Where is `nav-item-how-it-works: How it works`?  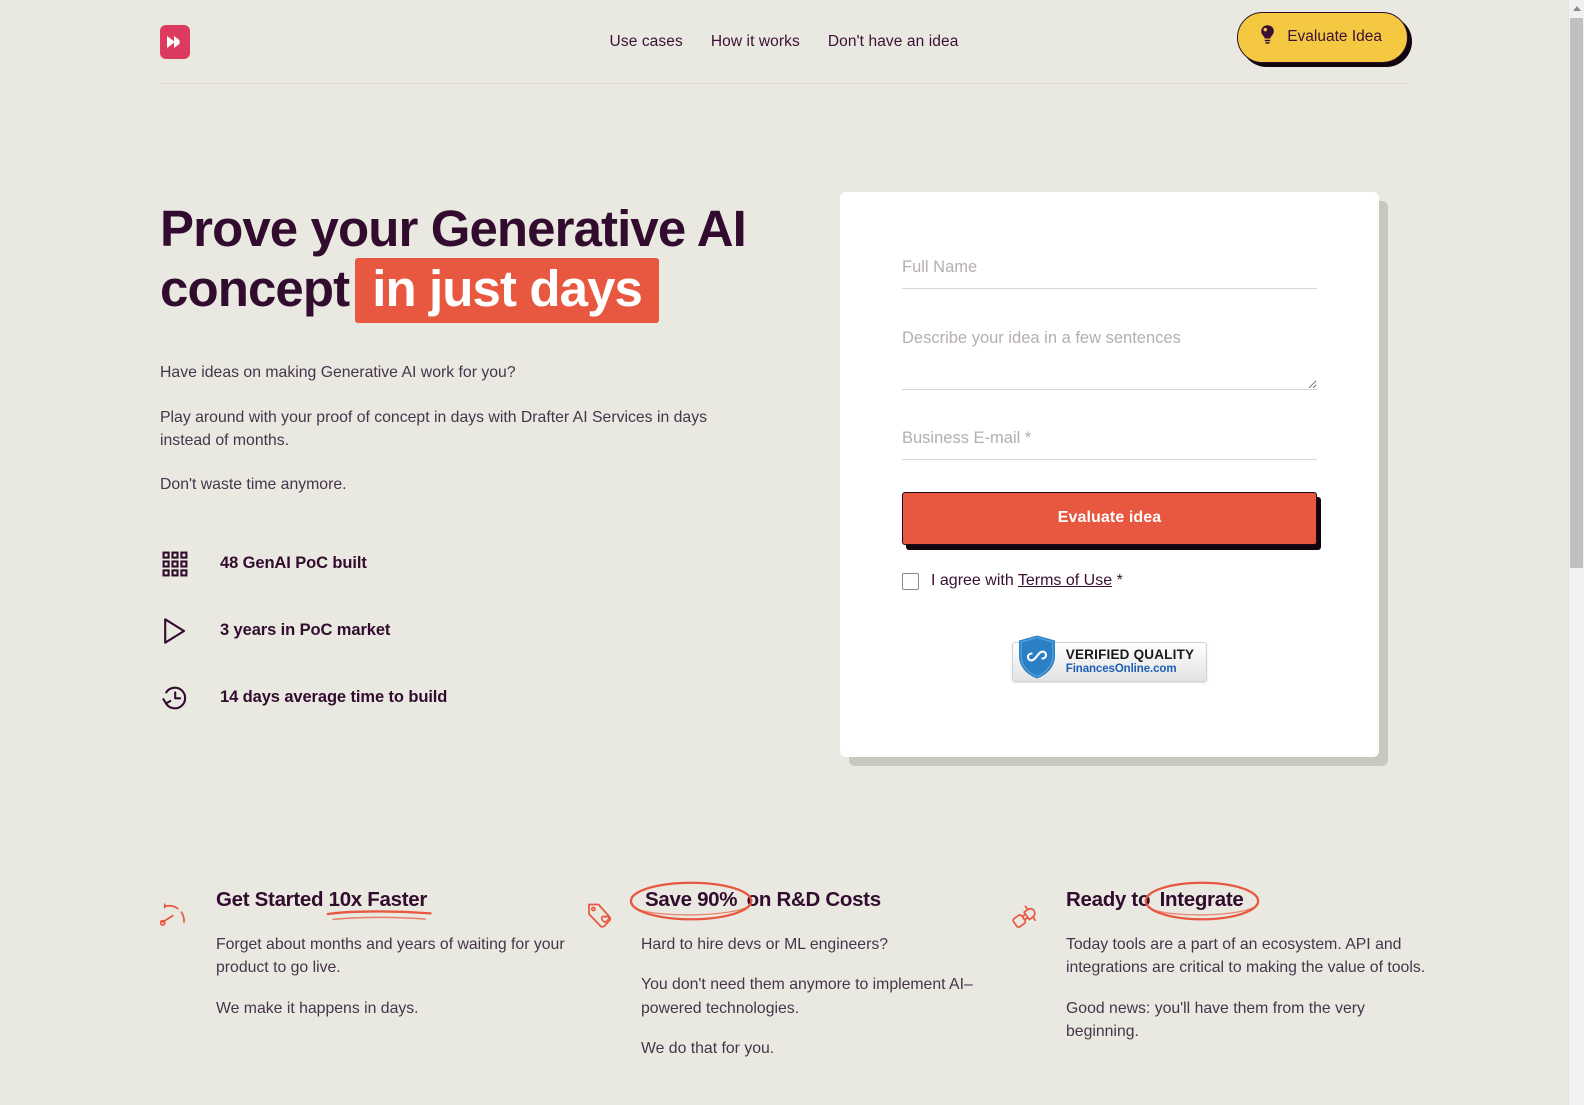
nav-item-how-it-works: How it works is located at coordinates (755, 42).